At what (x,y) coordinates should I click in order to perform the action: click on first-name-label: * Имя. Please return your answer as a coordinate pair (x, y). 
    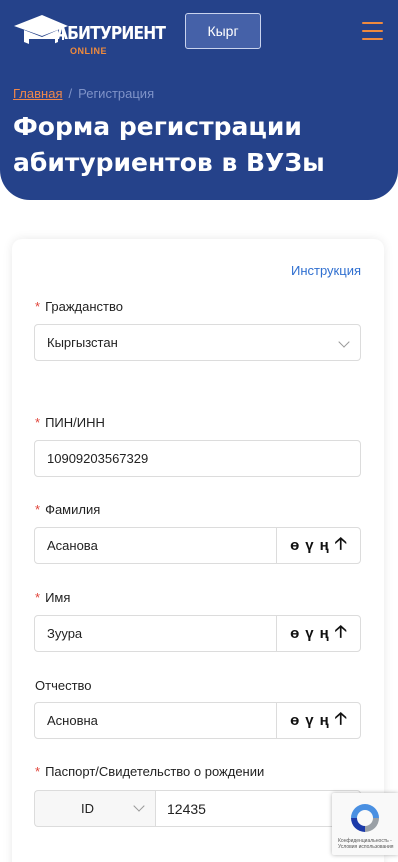
    Looking at the image, I should click on (53, 597).